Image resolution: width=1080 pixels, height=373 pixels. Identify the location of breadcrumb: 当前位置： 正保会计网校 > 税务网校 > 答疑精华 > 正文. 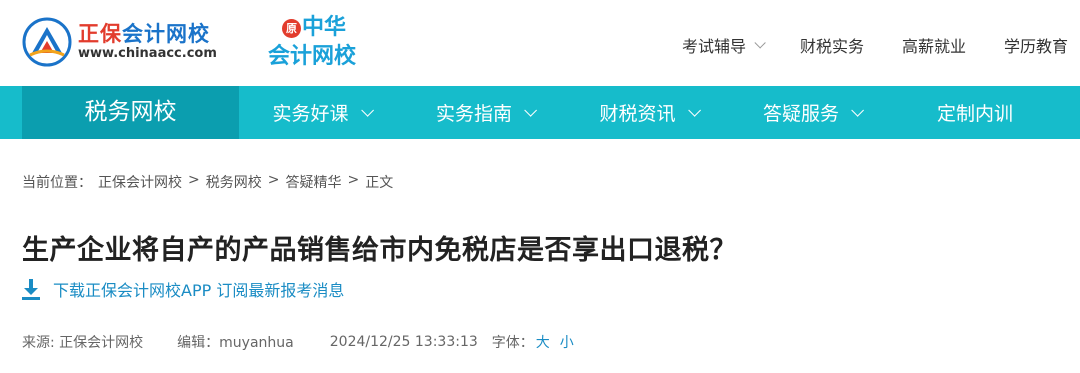
(210, 182).